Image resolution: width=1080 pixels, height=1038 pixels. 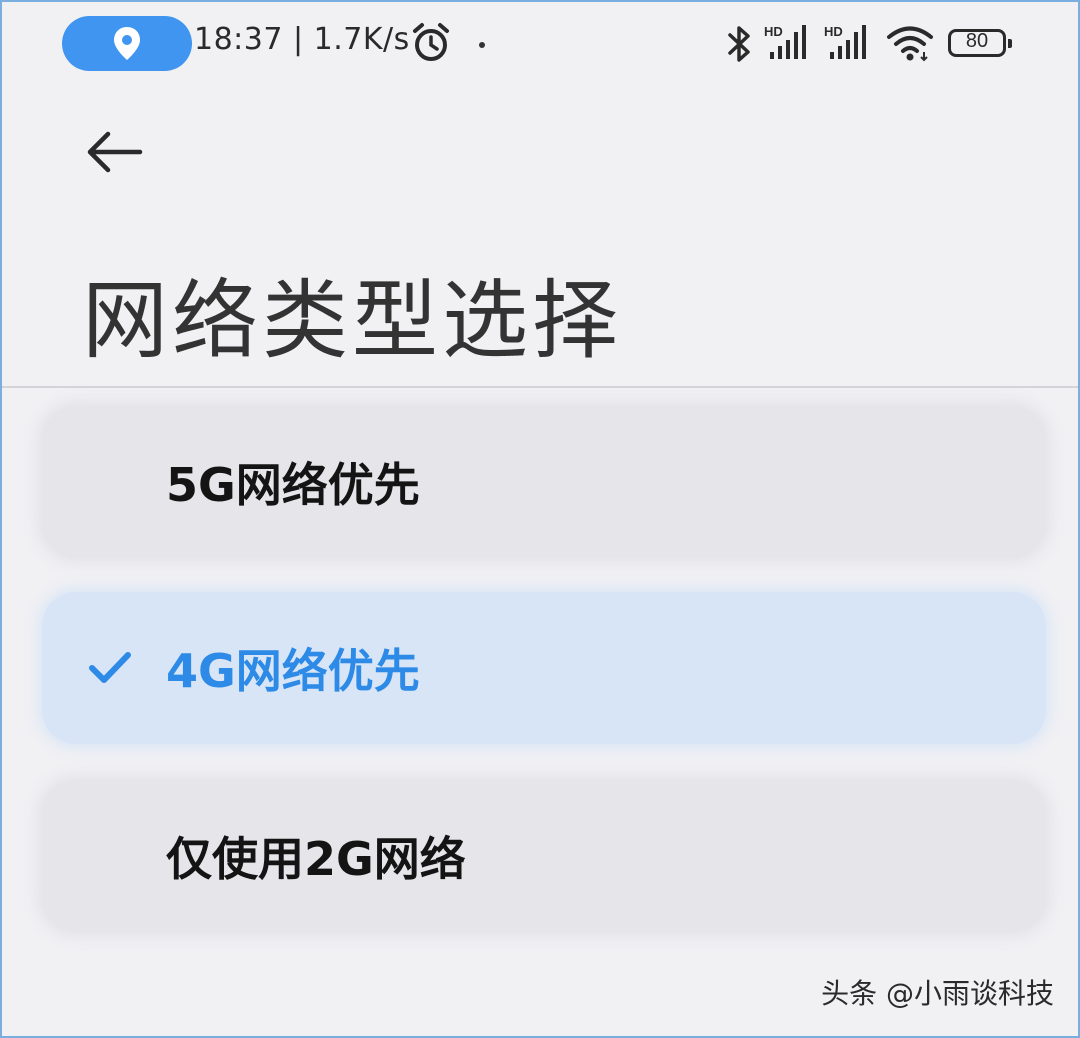 What do you see at coordinates (482, 45) in the screenshot?
I see `notification-dot-icon` at bounding box center [482, 45].